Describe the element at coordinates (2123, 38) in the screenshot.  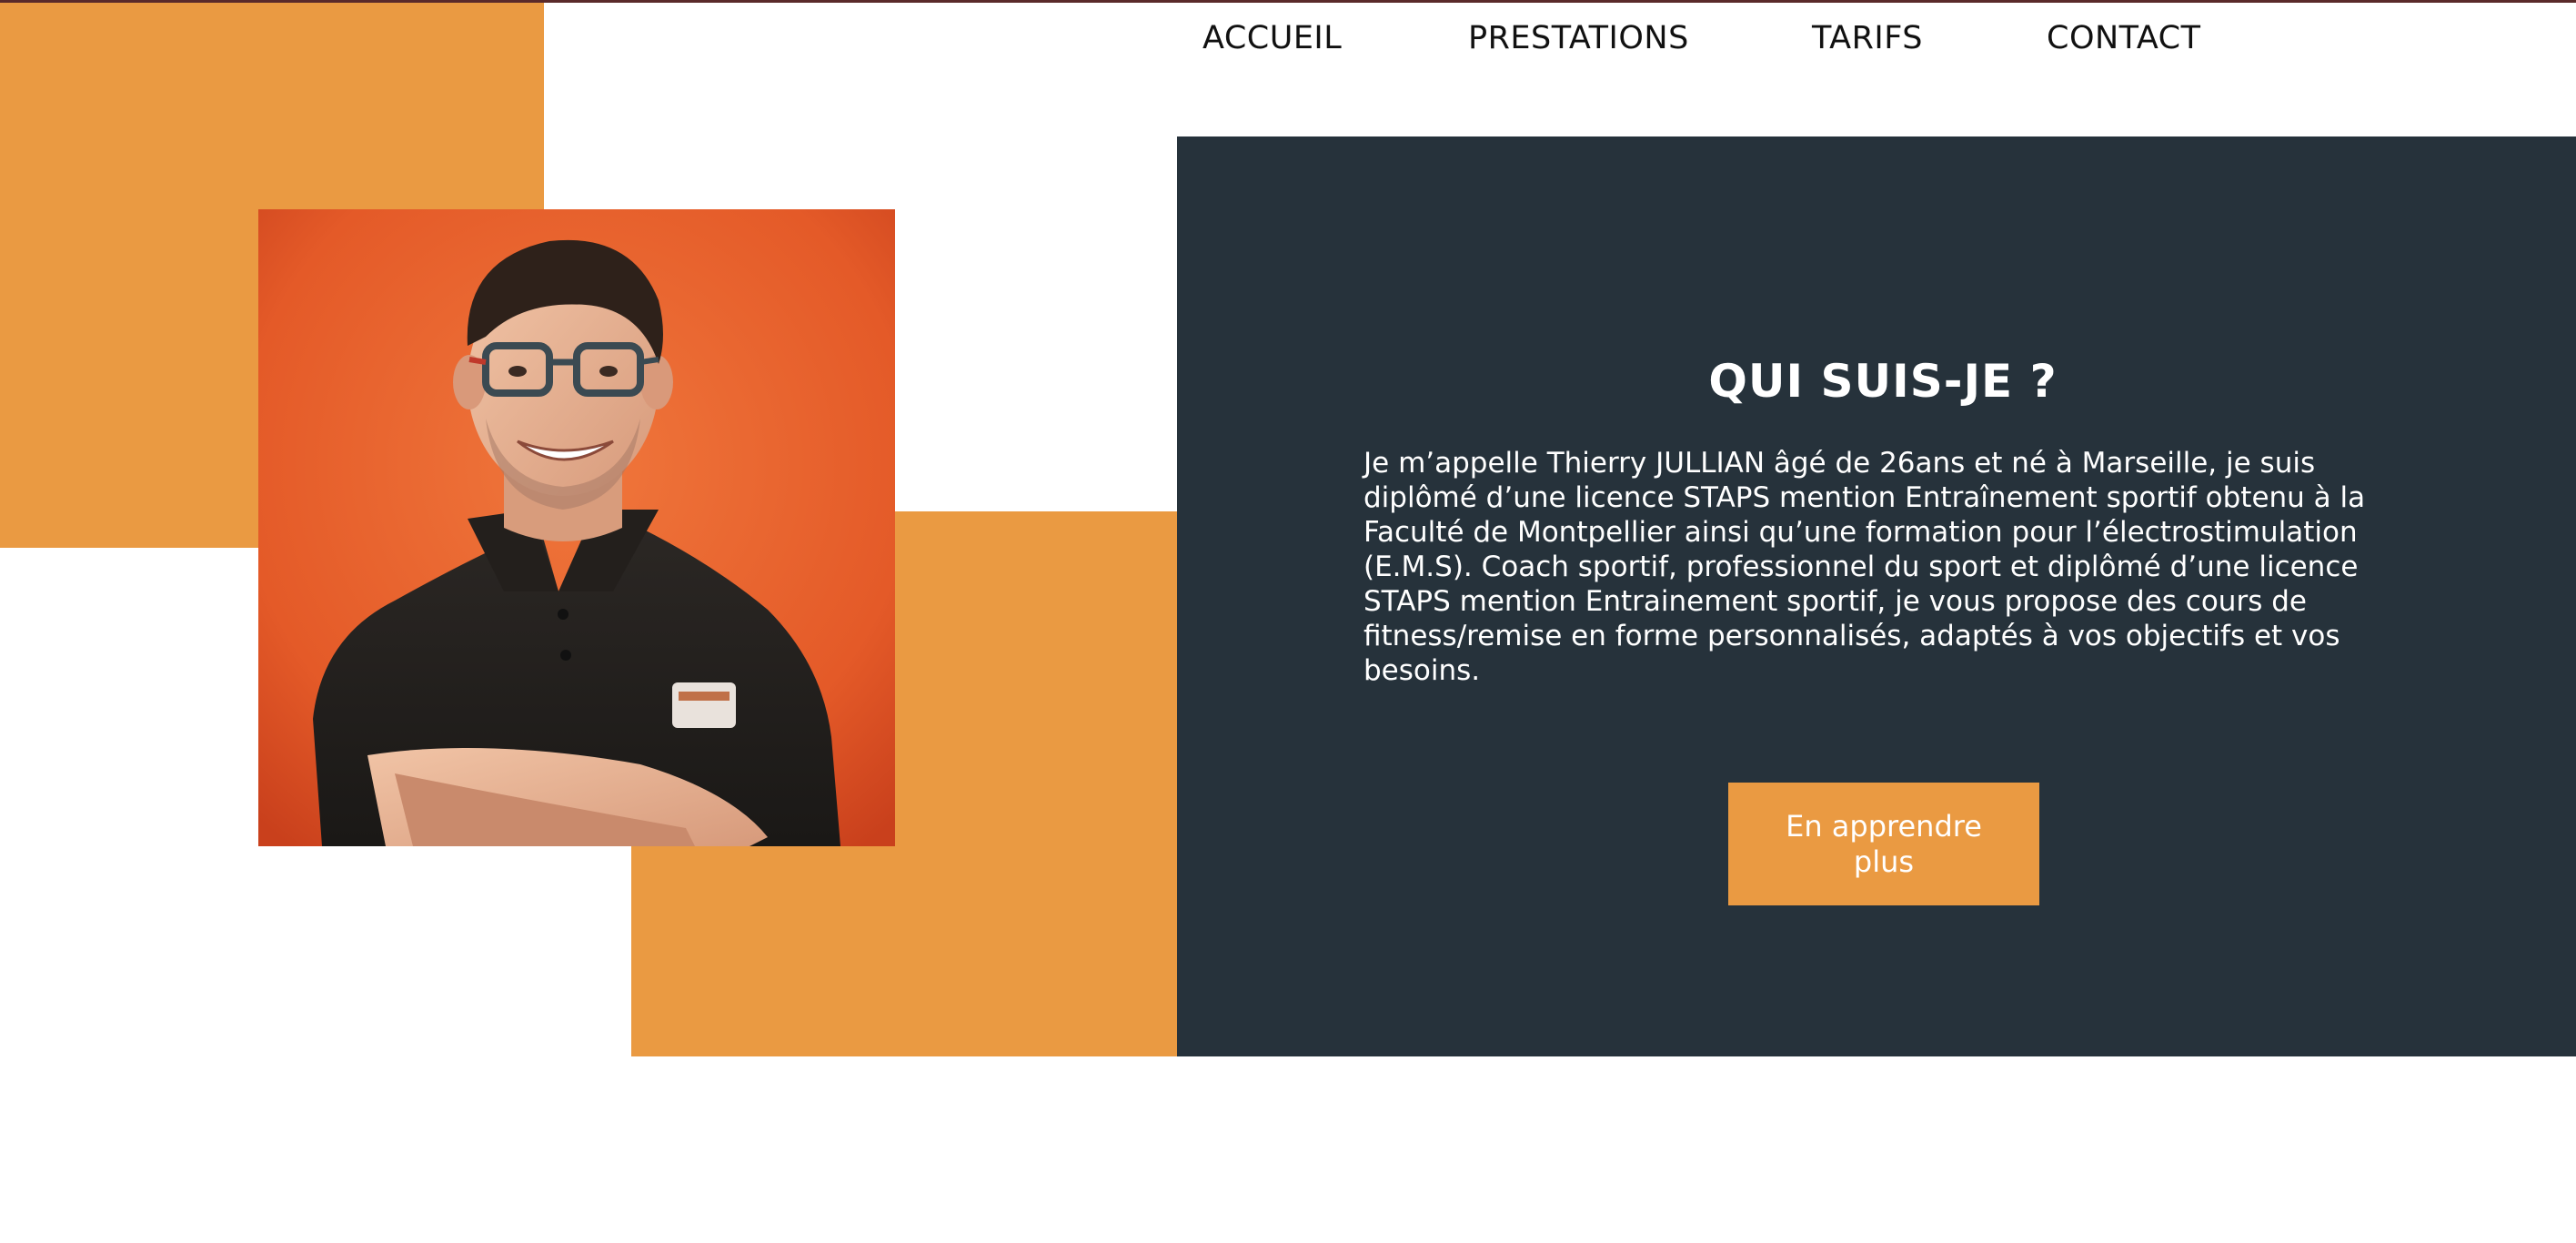
I see `nav-item-contact: CONTACT` at that location.